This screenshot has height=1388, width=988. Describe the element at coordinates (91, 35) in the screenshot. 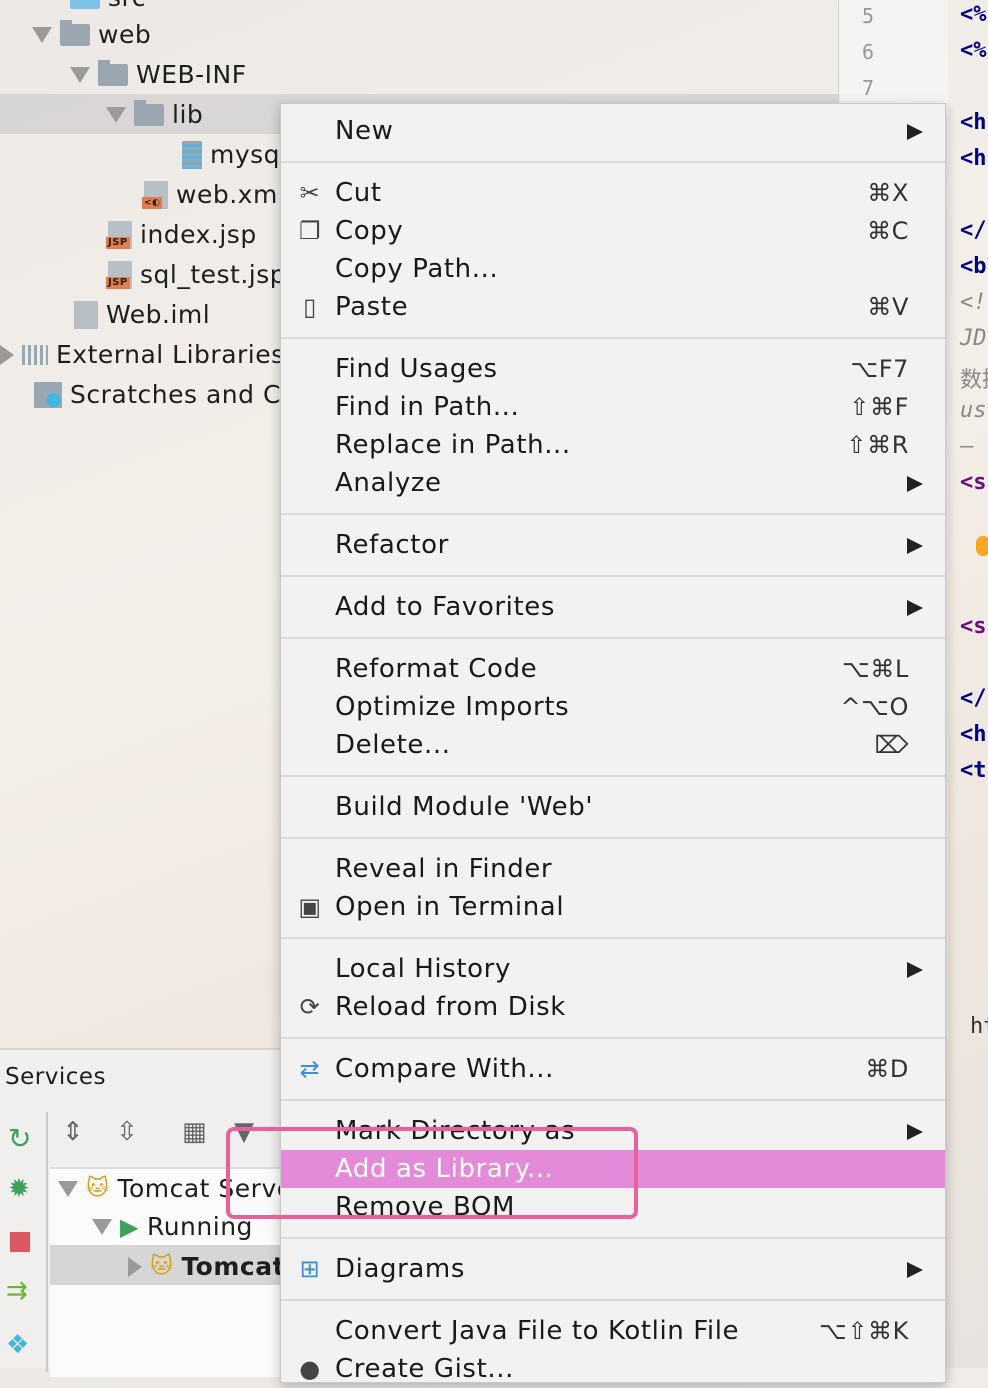

I see `tree-item-web: web` at that location.